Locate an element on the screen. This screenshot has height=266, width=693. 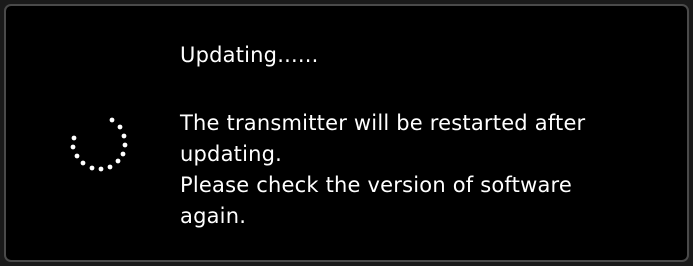
message-line-4: again. is located at coordinates (213, 216).